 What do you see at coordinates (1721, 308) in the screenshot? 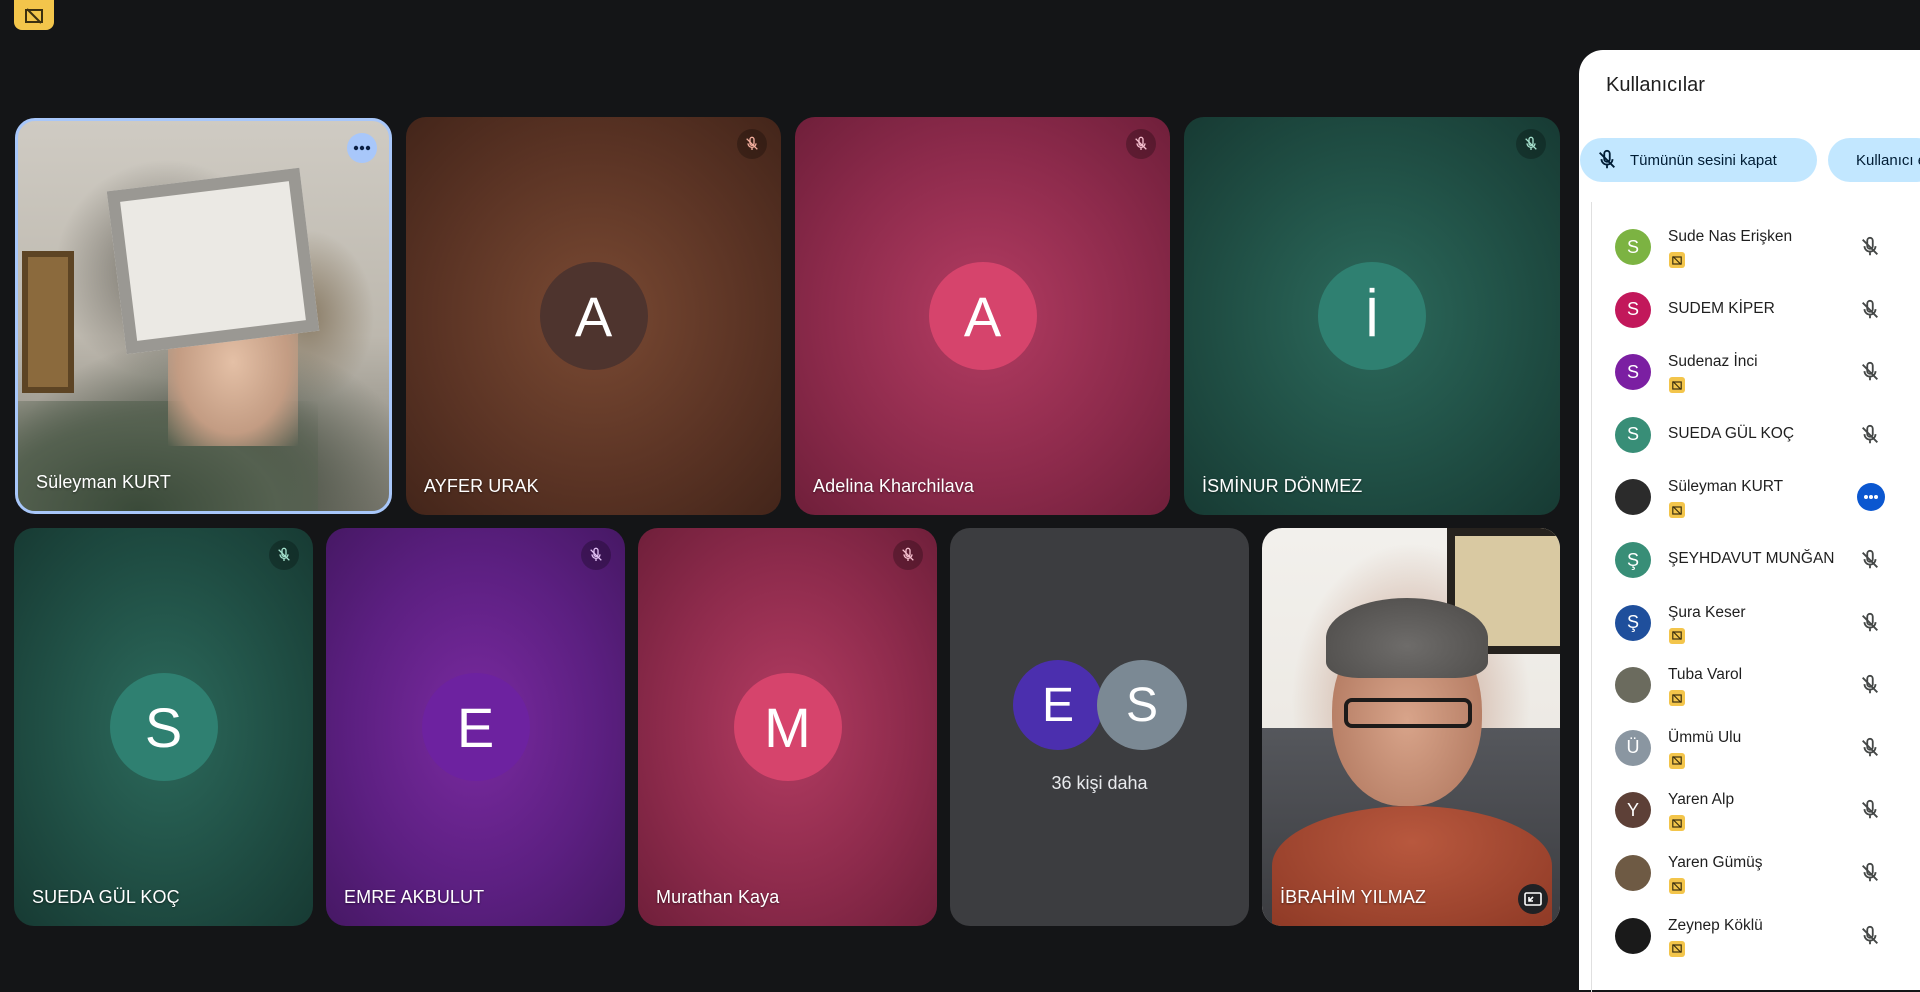
I see `participant-name: SUDEM KİPER` at bounding box center [1721, 308].